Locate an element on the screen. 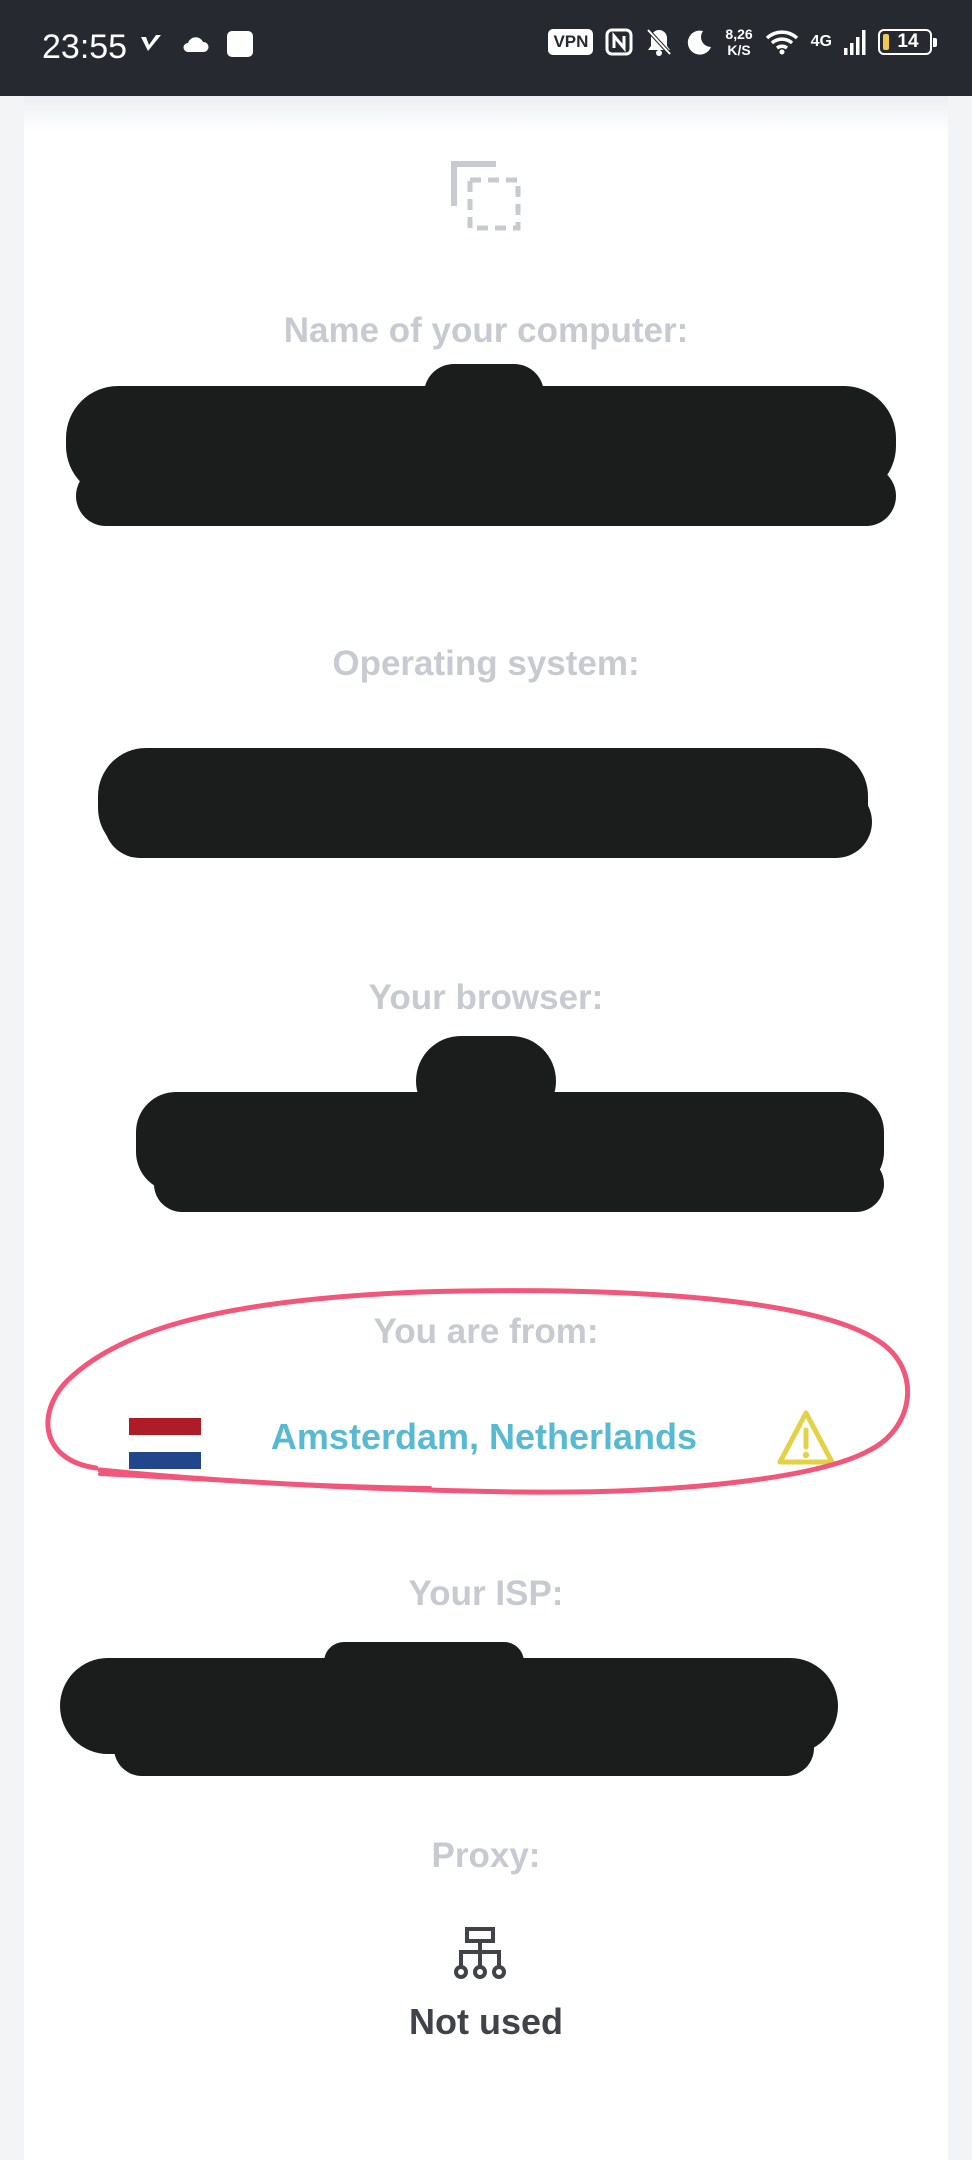 Image resolution: width=972 pixels, height=2160 pixels. location-row: Amsterdam, Netherlands is located at coordinates (486, 1436).